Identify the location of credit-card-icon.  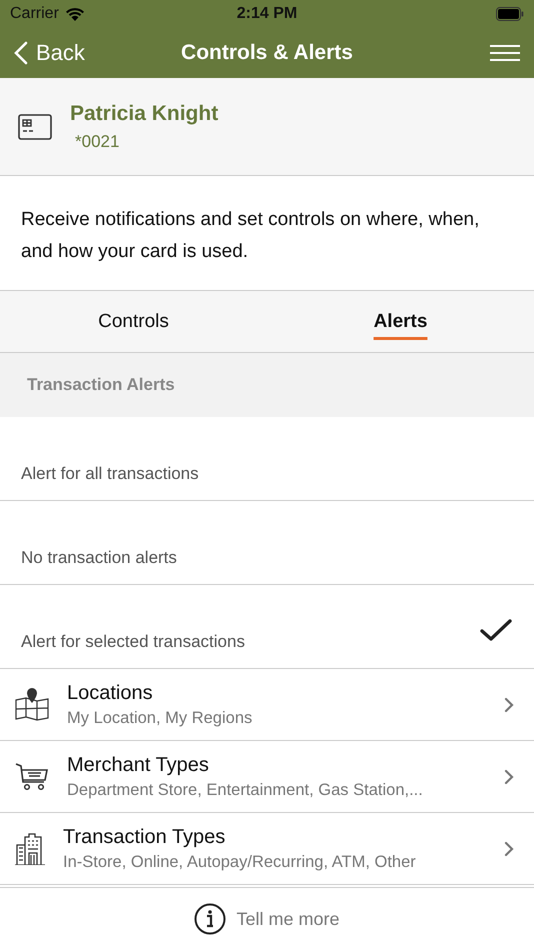
(35, 127).